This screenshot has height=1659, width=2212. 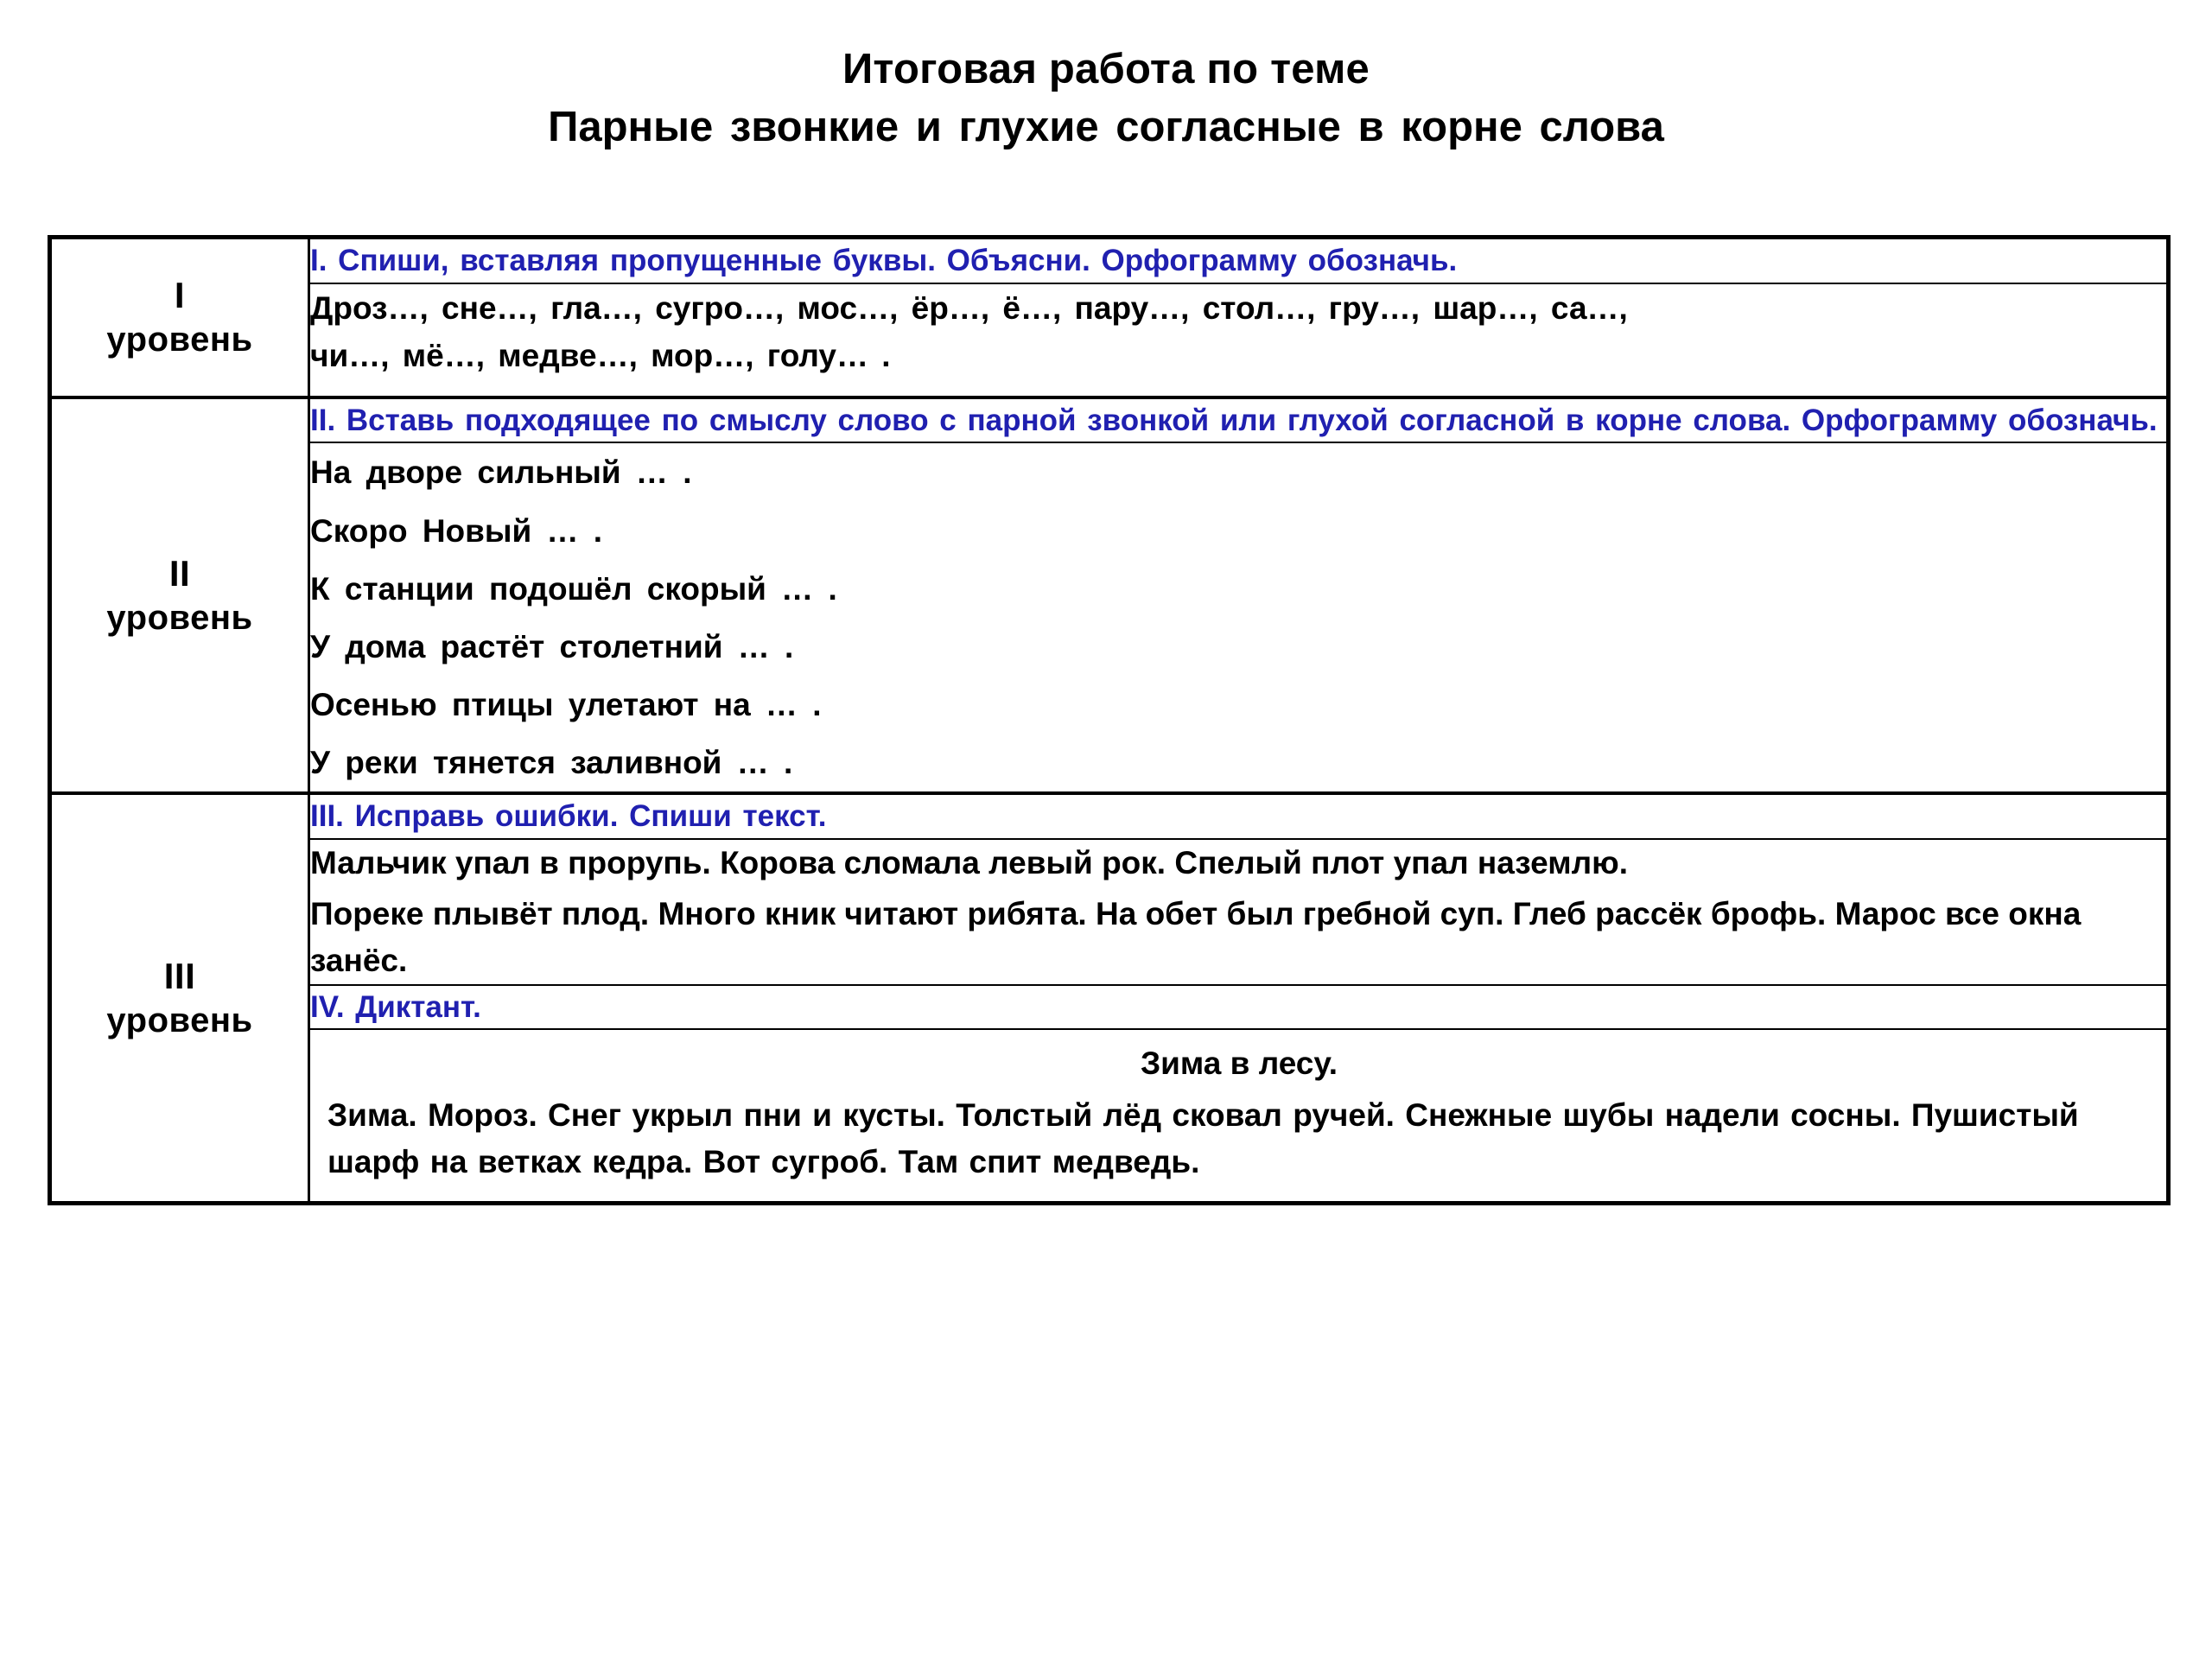 What do you see at coordinates (1106, 69) in the screenshot?
I see `page-title: Итоговая работа по теме` at bounding box center [1106, 69].